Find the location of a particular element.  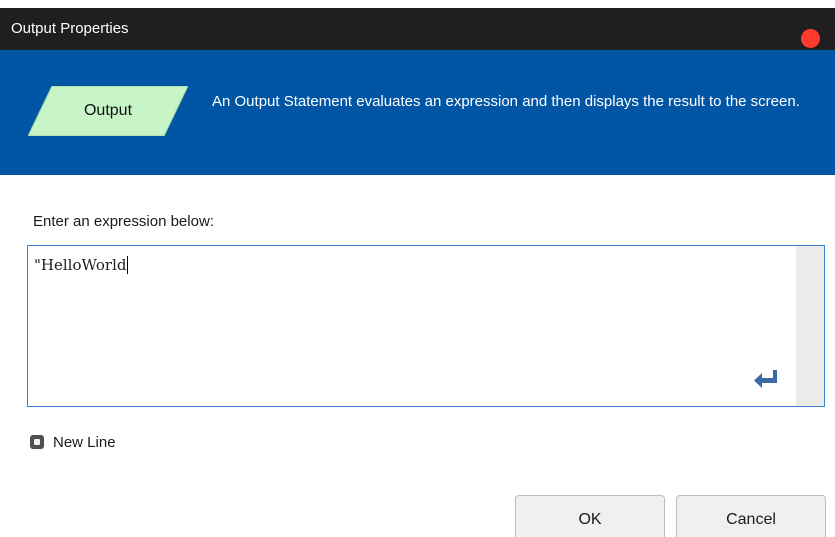

expression-text: "HelloWorld is located at coordinates (81, 265).